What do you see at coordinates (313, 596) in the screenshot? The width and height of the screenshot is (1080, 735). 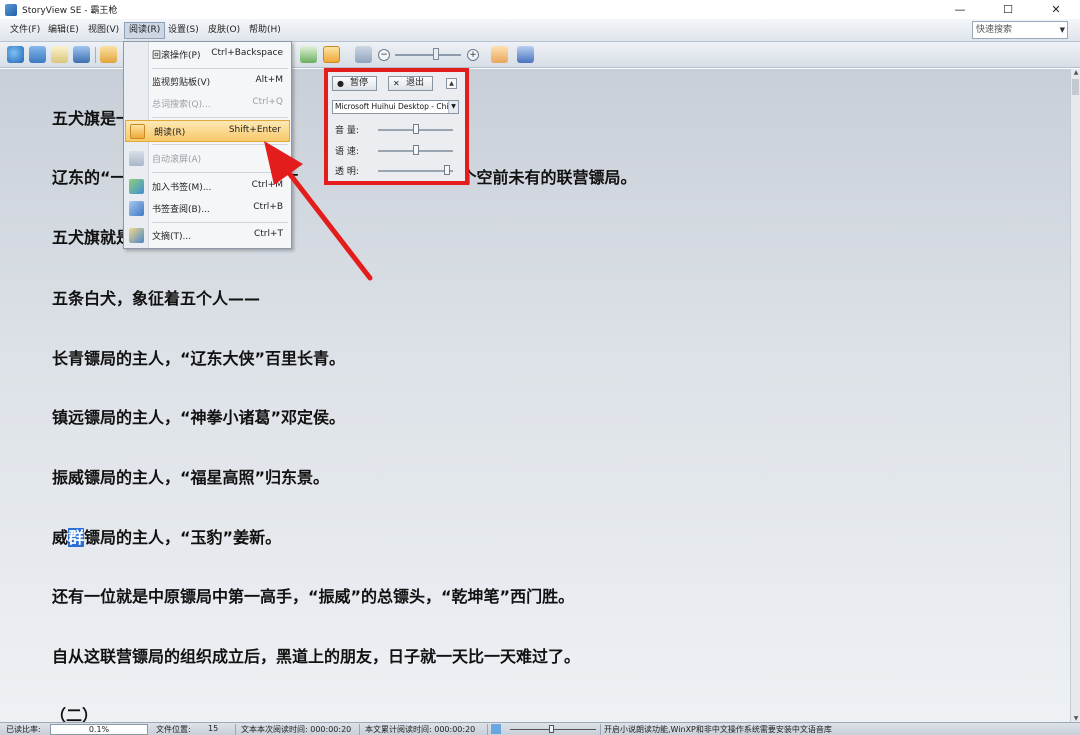 I see `paragraph: 还有一位就是中原镖局中第一高手，“振威”的总镖头，“乾坤笔”西门胜。` at bounding box center [313, 596].